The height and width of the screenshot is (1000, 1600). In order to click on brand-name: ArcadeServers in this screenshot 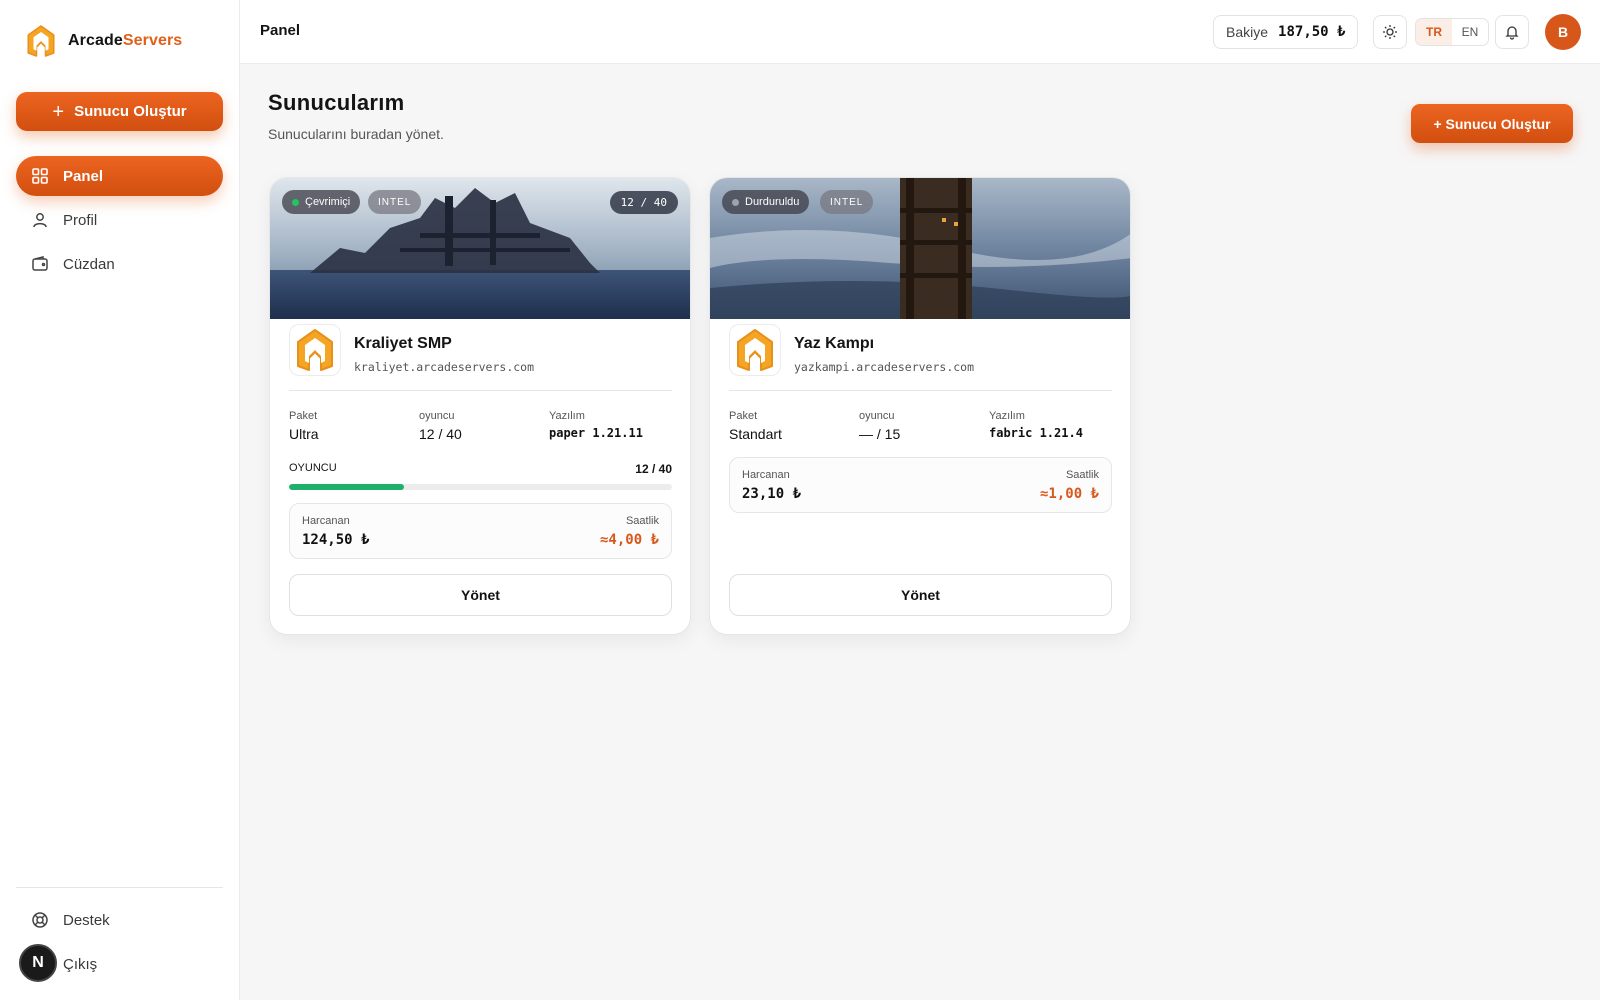, I will do `click(125, 40)`.